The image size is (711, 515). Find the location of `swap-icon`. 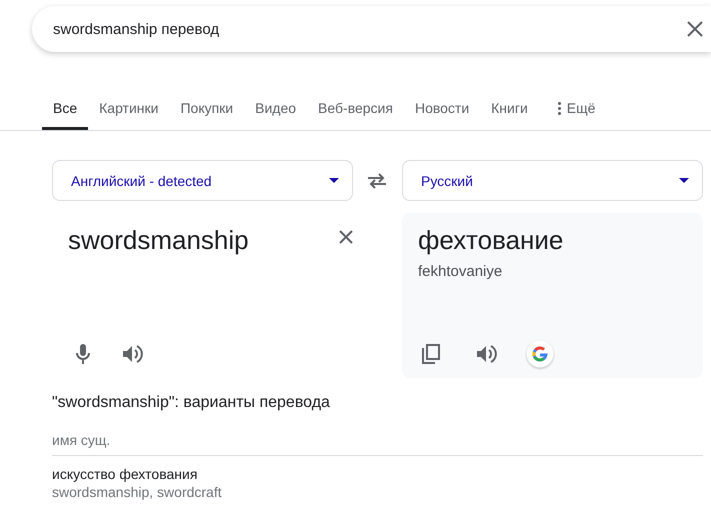

swap-icon is located at coordinates (377, 180).